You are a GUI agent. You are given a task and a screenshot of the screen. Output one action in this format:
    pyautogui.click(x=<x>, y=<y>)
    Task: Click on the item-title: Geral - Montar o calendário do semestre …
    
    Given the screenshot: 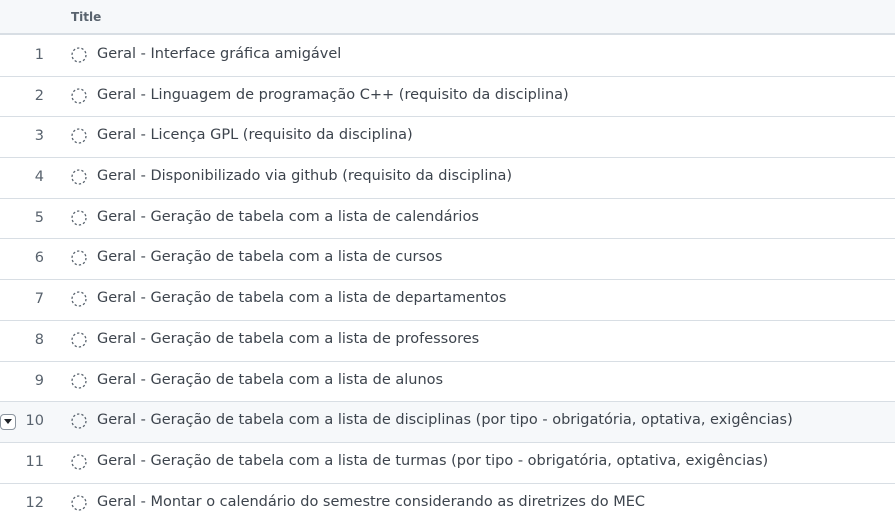 What is the action you would take?
    pyautogui.click(x=371, y=502)
    